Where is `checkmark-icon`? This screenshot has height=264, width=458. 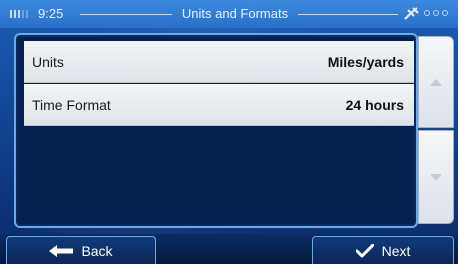
checkmark-icon is located at coordinates (364, 250).